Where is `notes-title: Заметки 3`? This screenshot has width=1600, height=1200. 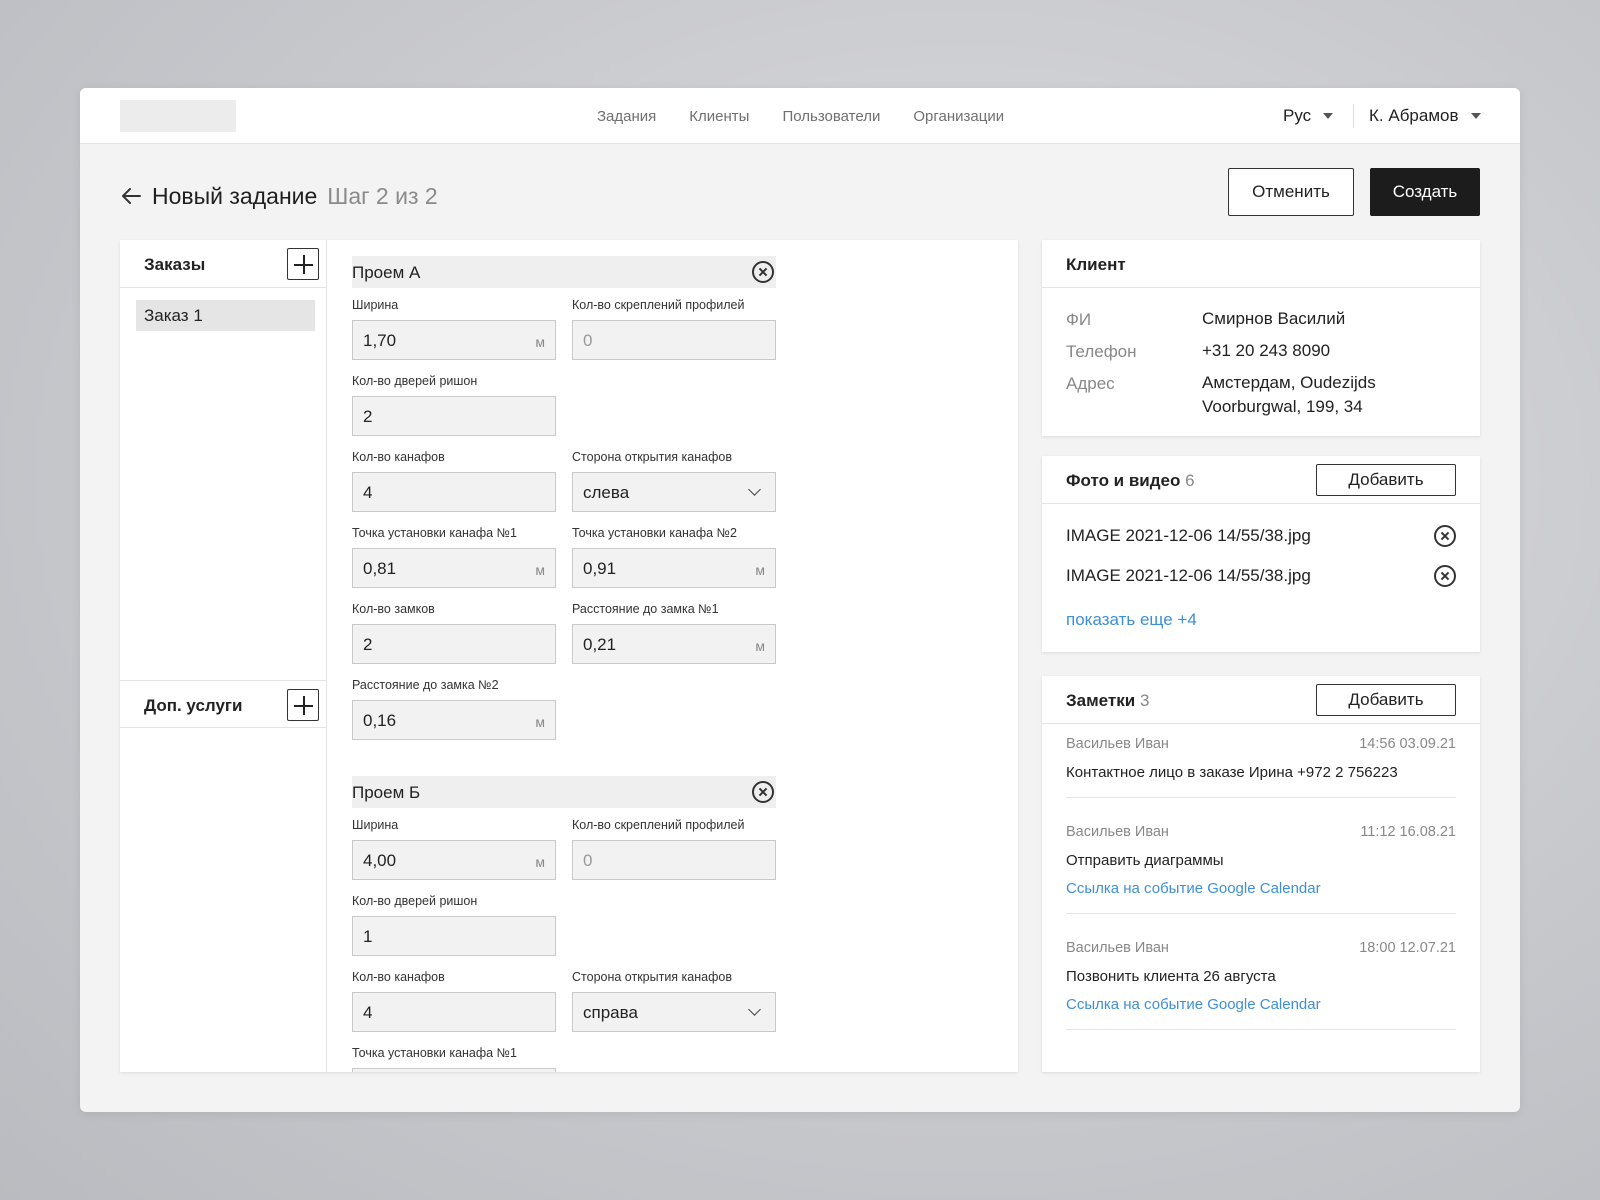 notes-title: Заметки 3 is located at coordinates (1107, 701).